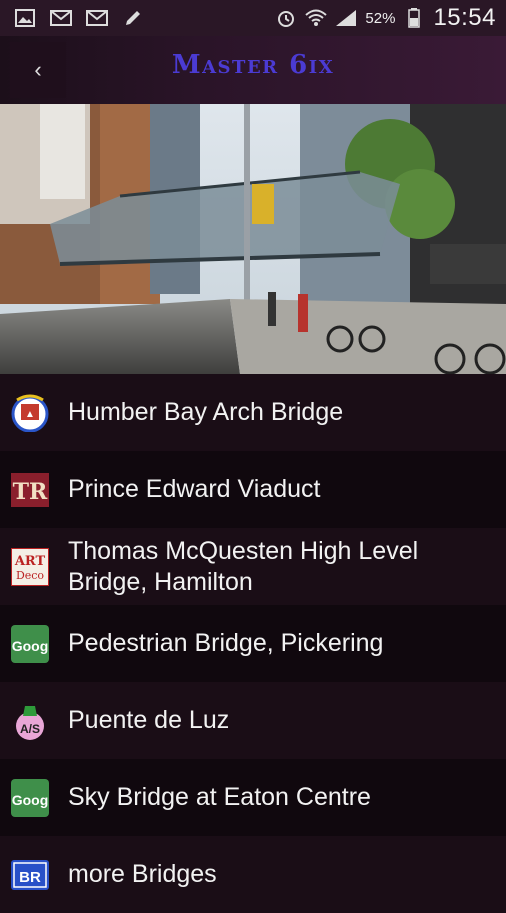 The image size is (506, 913). What do you see at coordinates (464, 17) in the screenshot?
I see `clock: 15:54` at bounding box center [464, 17].